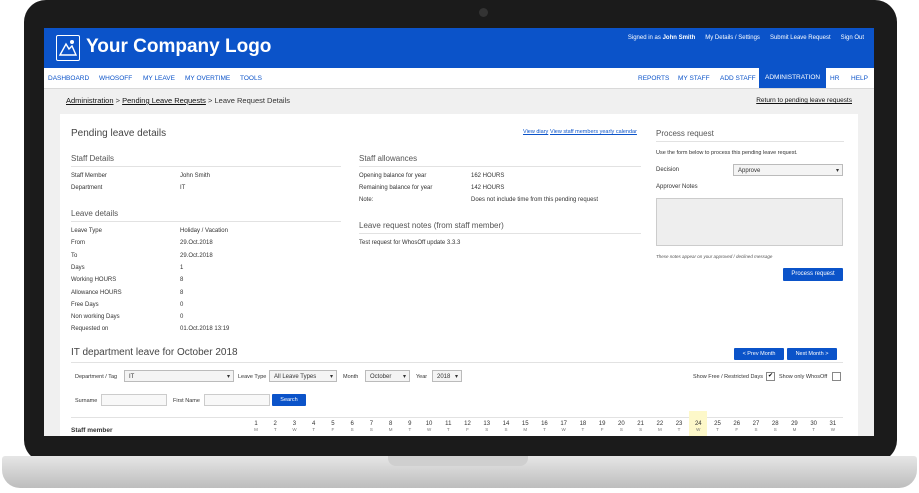 This screenshot has height=493, width=919. I want to click on leave-details-title: Leave details, so click(95, 213).